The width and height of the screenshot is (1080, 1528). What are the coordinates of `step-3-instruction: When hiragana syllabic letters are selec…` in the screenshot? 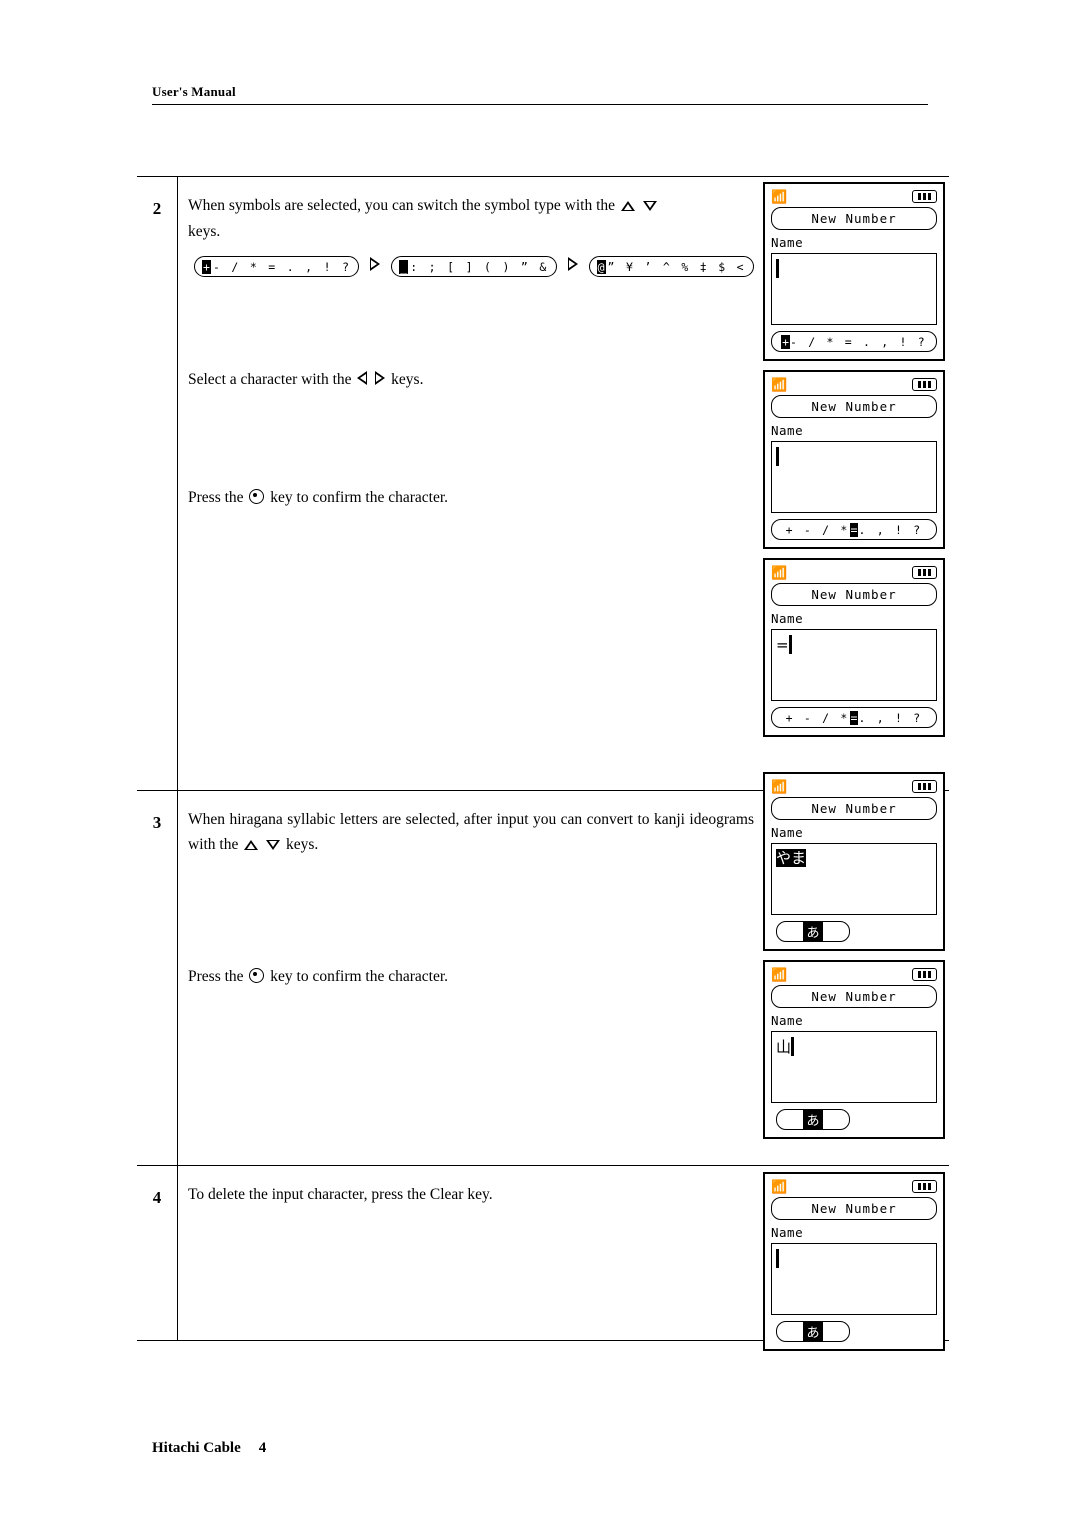 It's located at (471, 832).